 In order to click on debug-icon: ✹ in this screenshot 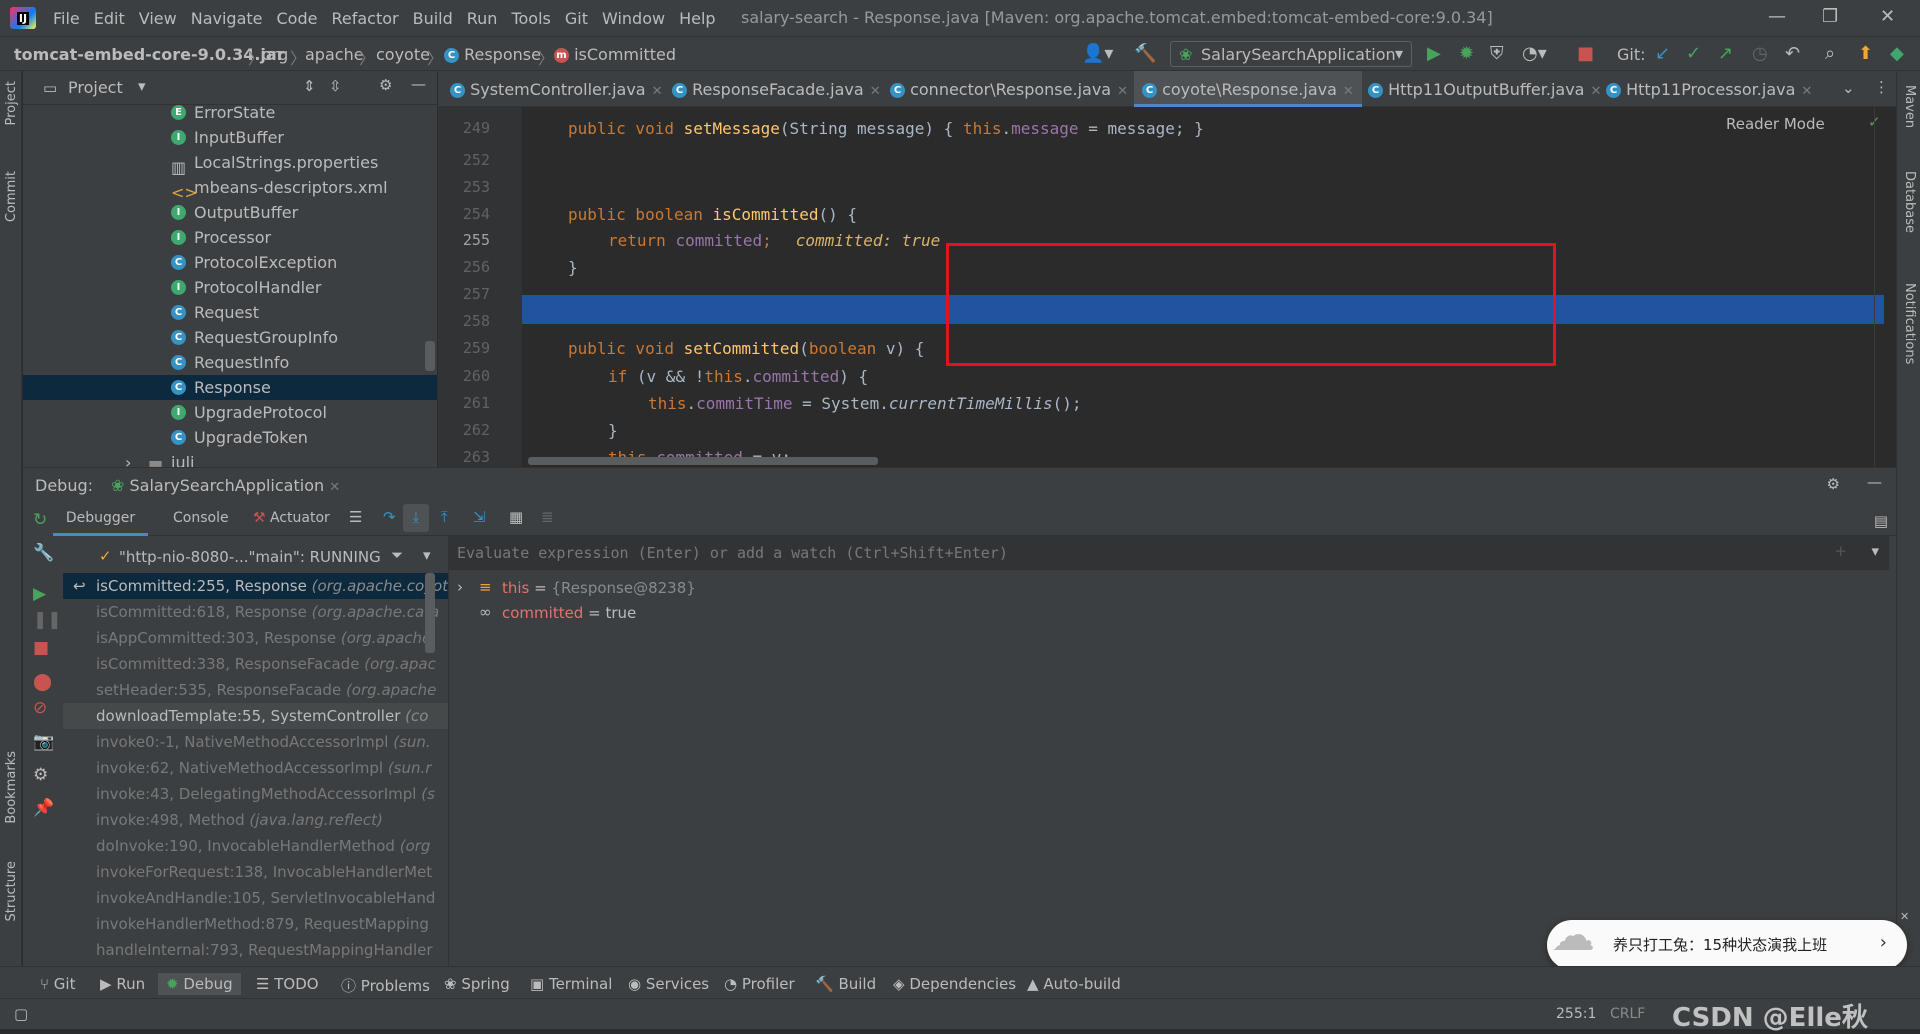, I will do `click(1466, 53)`.